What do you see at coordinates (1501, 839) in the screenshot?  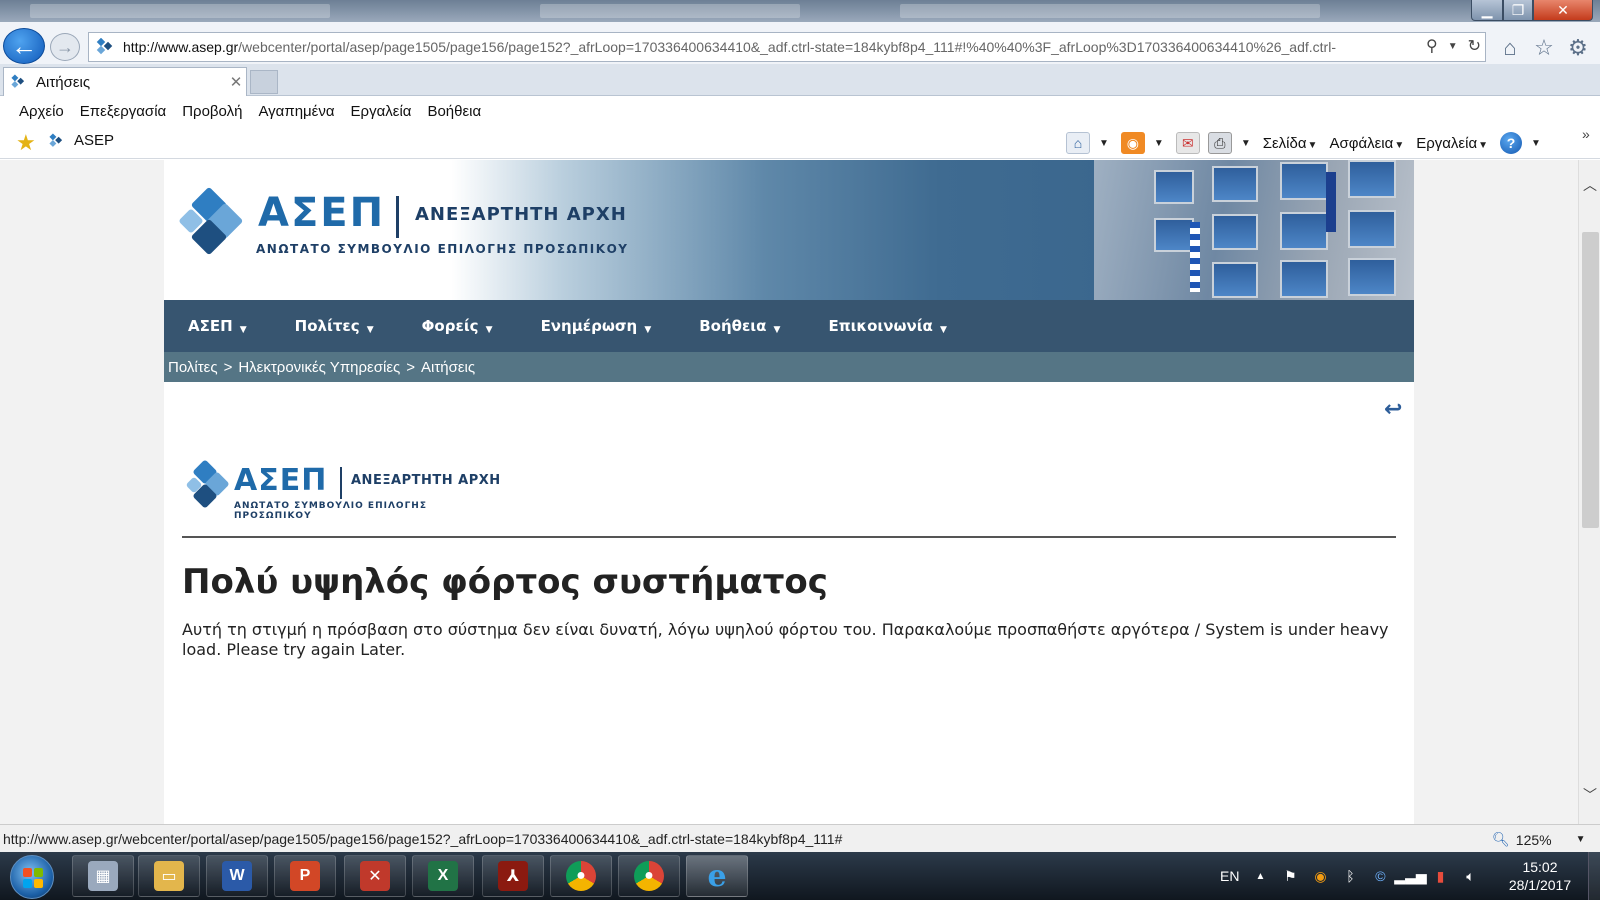 I see `zoom-magnifier-icon: 🔍︎` at bounding box center [1501, 839].